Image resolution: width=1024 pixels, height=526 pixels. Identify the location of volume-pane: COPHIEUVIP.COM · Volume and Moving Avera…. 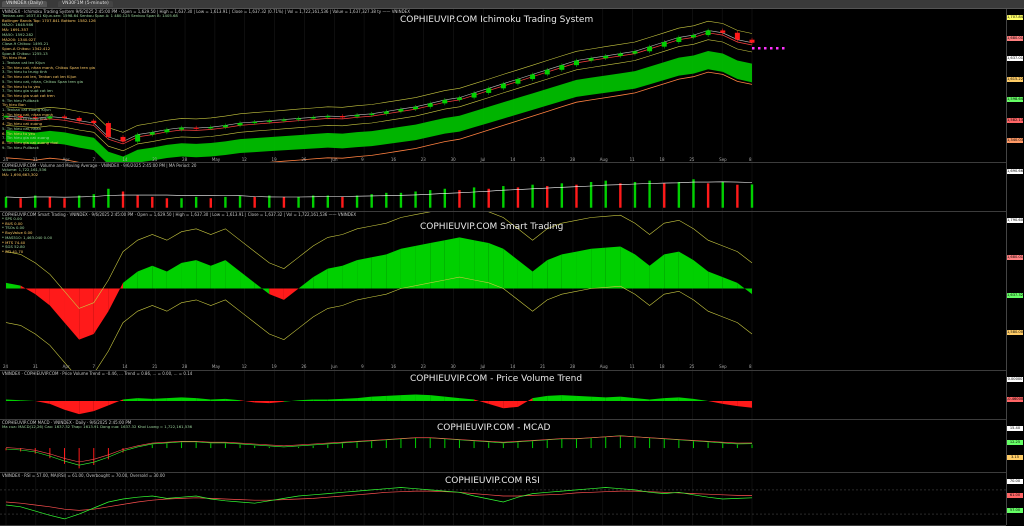
(503, 187).